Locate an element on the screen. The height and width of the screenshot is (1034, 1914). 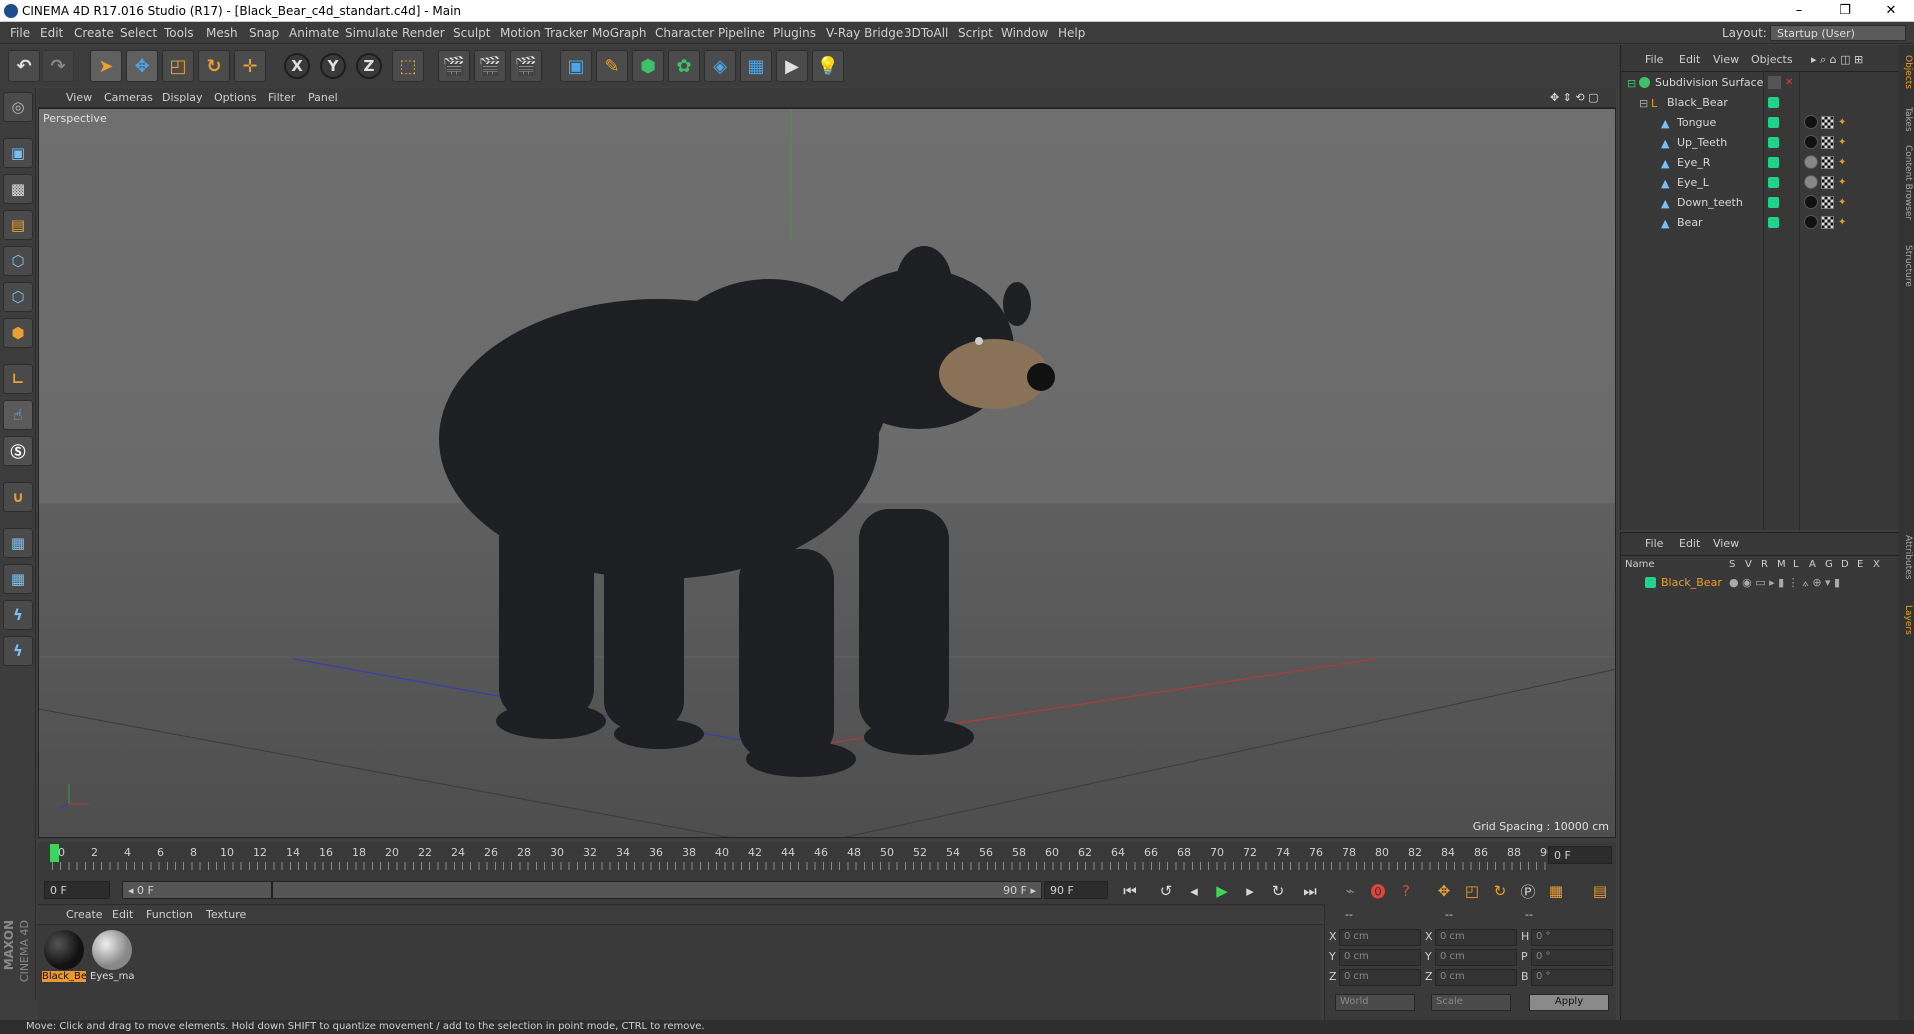
play-icon: ▶ is located at coordinates (1222, 891).